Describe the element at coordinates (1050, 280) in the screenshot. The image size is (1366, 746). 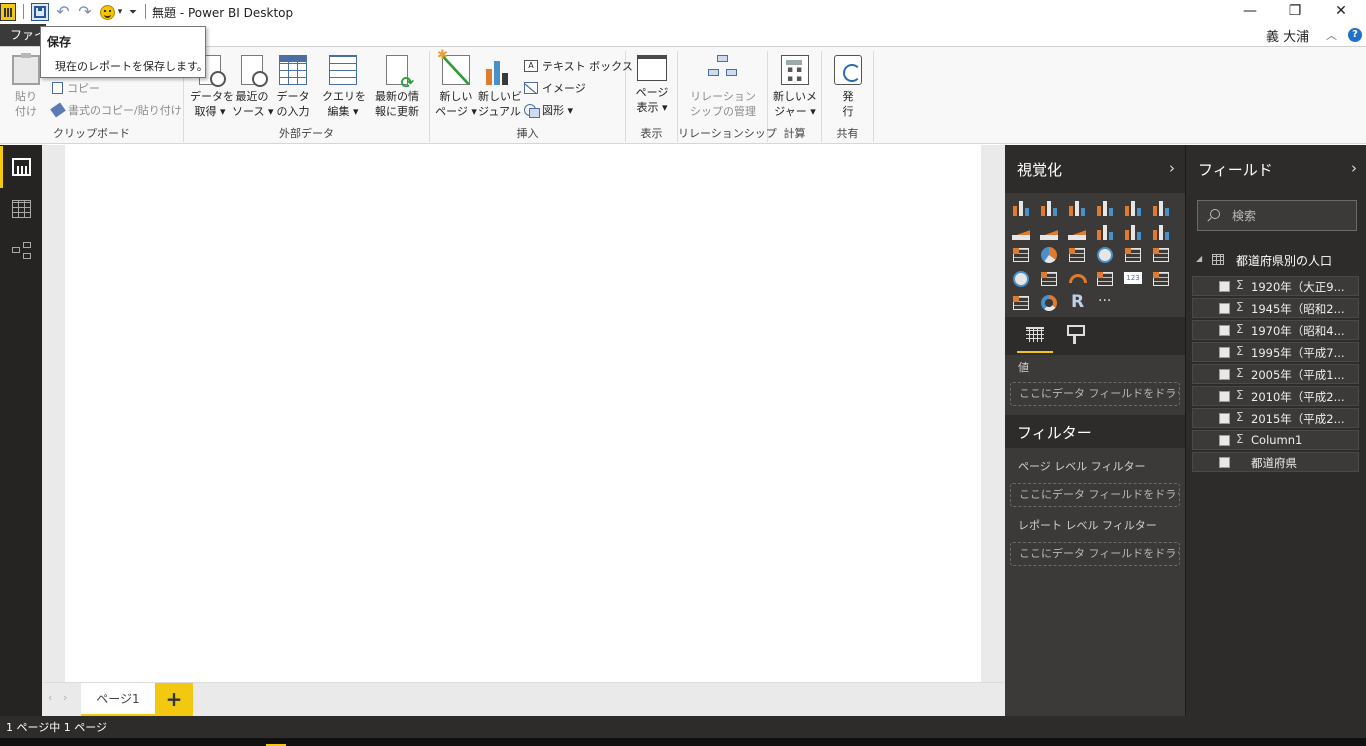
I see `funnel-icon` at that location.